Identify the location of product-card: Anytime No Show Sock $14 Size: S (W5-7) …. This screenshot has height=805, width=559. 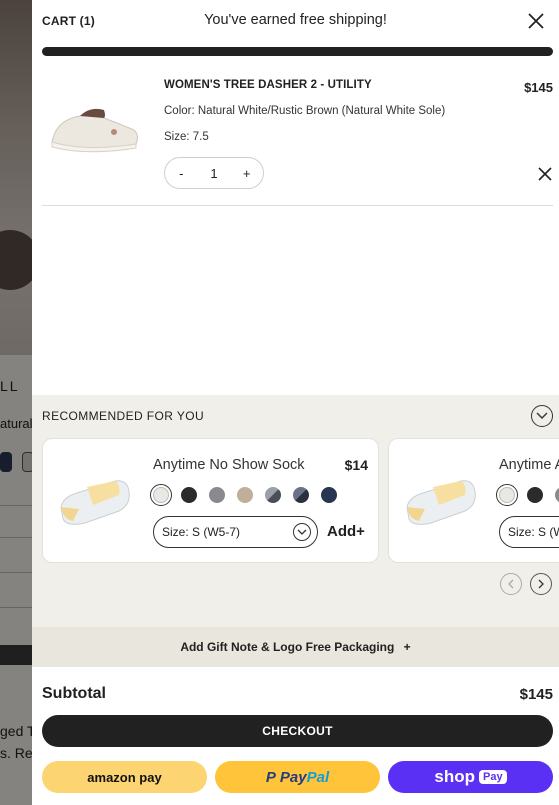
(210, 500).